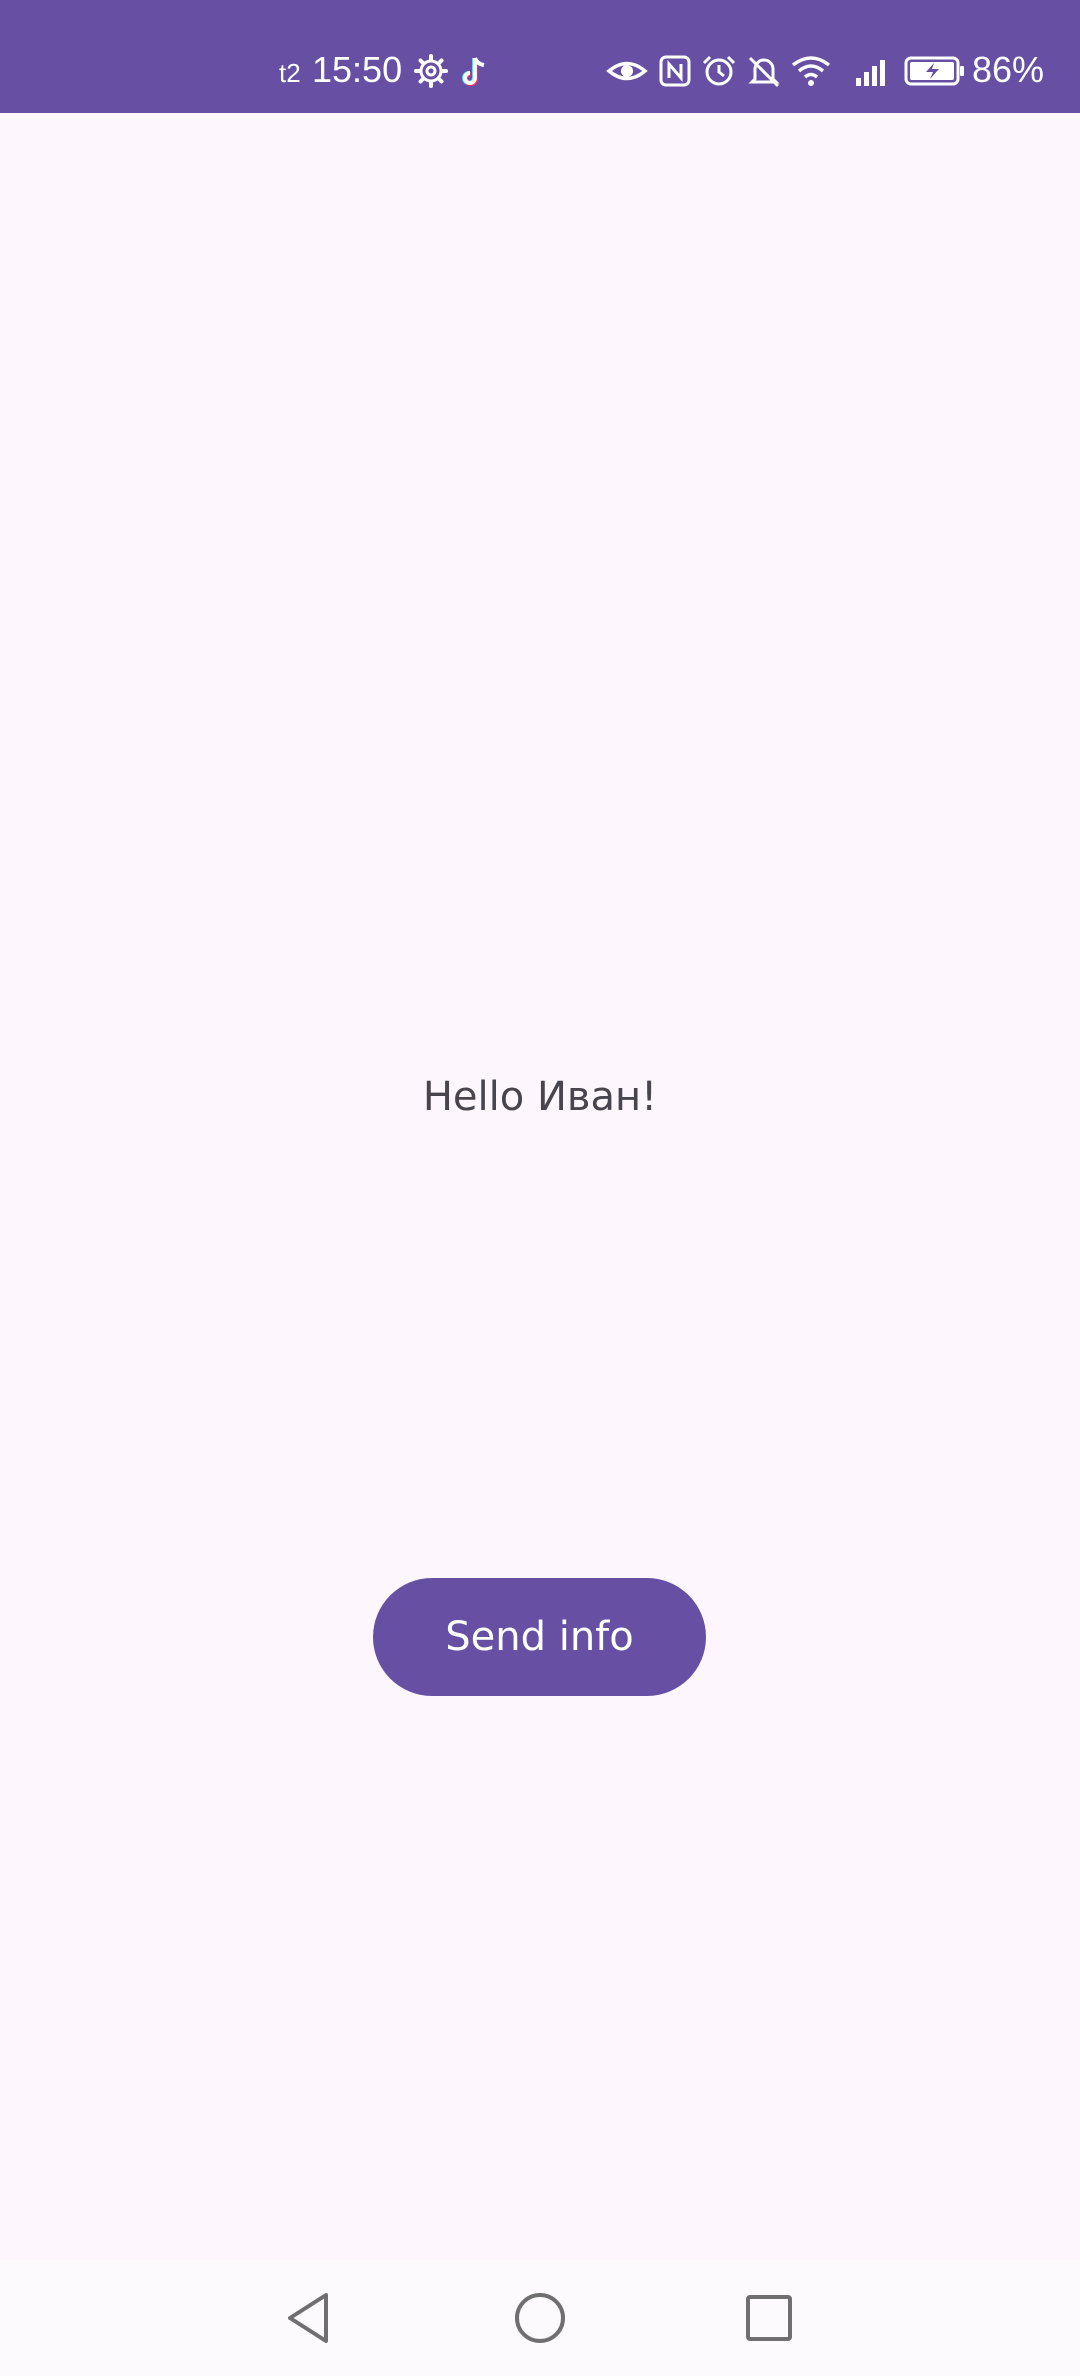 The height and width of the screenshot is (2376, 1080). Describe the element at coordinates (719, 70) in the screenshot. I see `alarm-icon` at that location.